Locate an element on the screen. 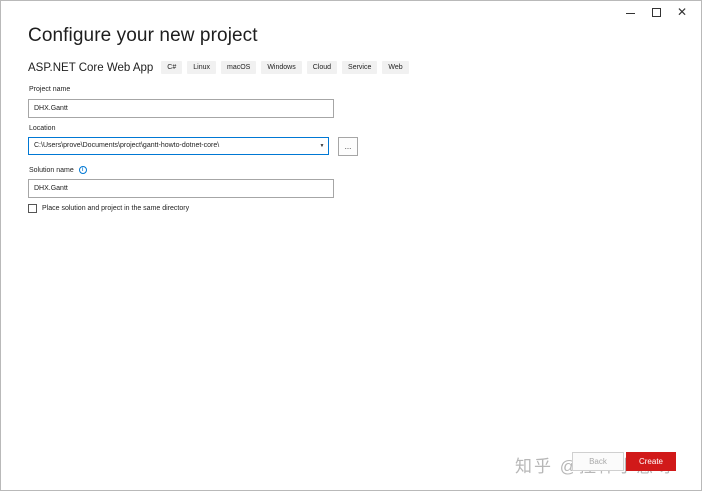 The height and width of the screenshot is (491, 702). maximize-button is located at coordinates (656, 12).